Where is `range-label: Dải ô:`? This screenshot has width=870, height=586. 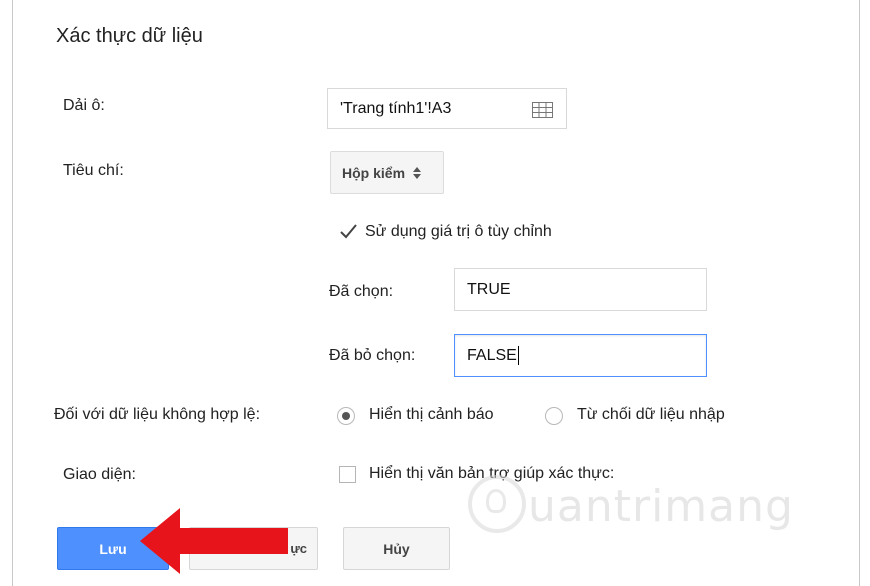 range-label: Dải ô: is located at coordinates (84, 105).